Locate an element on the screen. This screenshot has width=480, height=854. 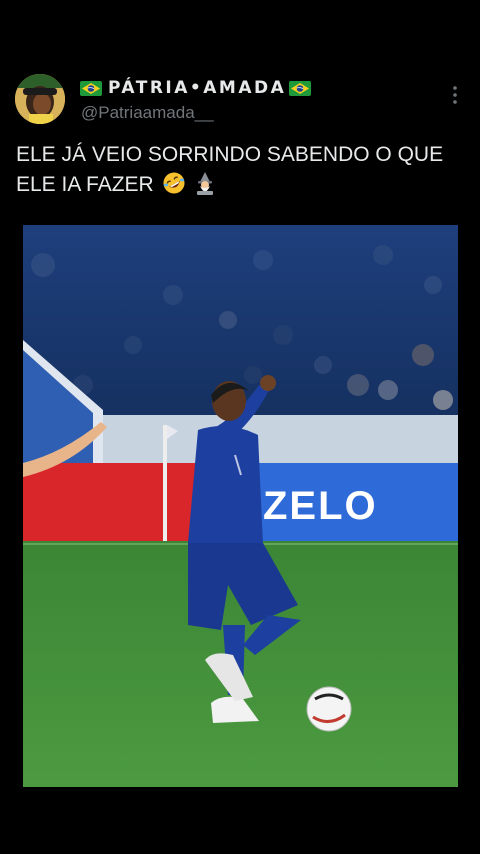
post-header: PÁTRIA•AMADA @Patriaamada__ is located at coordinates (240, 100).